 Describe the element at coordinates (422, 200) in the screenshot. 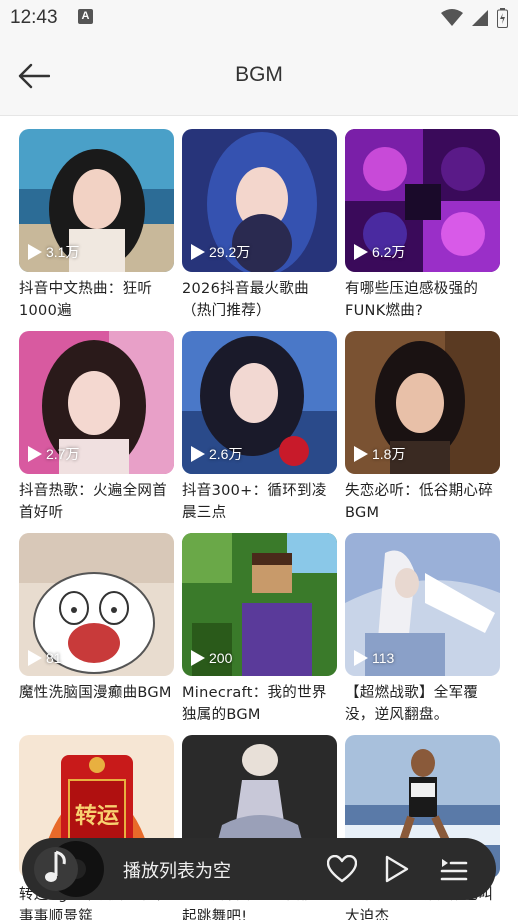

I see `playlist-cover: 6.2万` at that location.